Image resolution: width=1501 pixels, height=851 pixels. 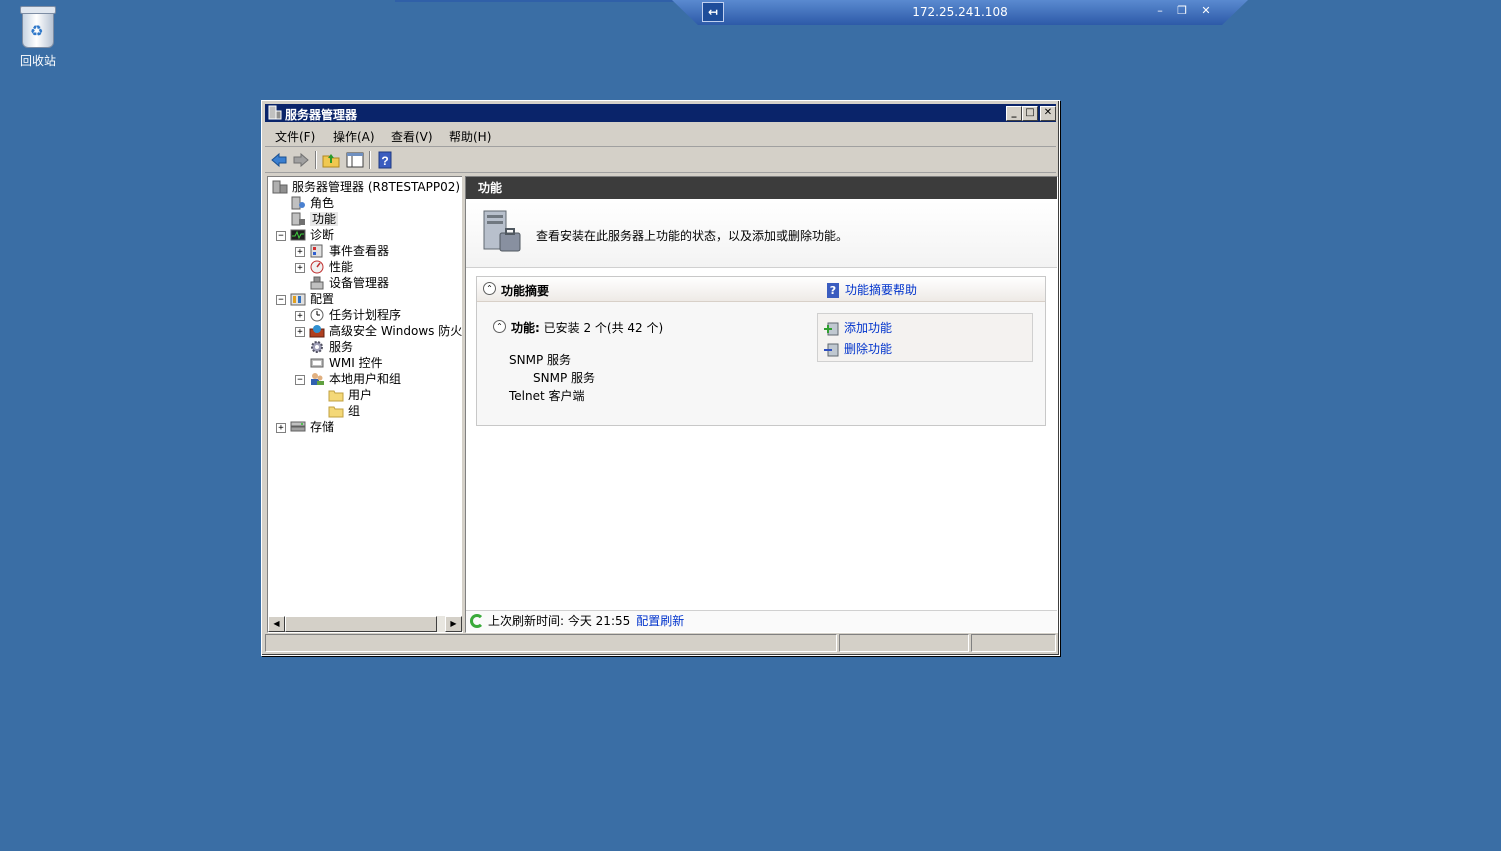 I want to click on forward-arrow-icon, so click(x=301, y=160).